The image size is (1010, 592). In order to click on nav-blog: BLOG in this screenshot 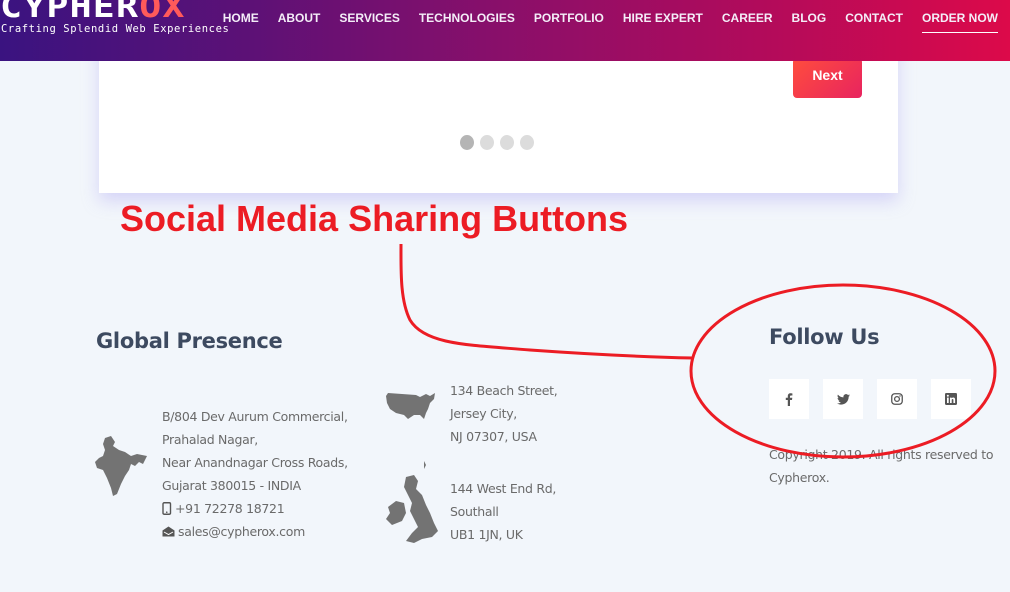, I will do `click(809, 22)`.